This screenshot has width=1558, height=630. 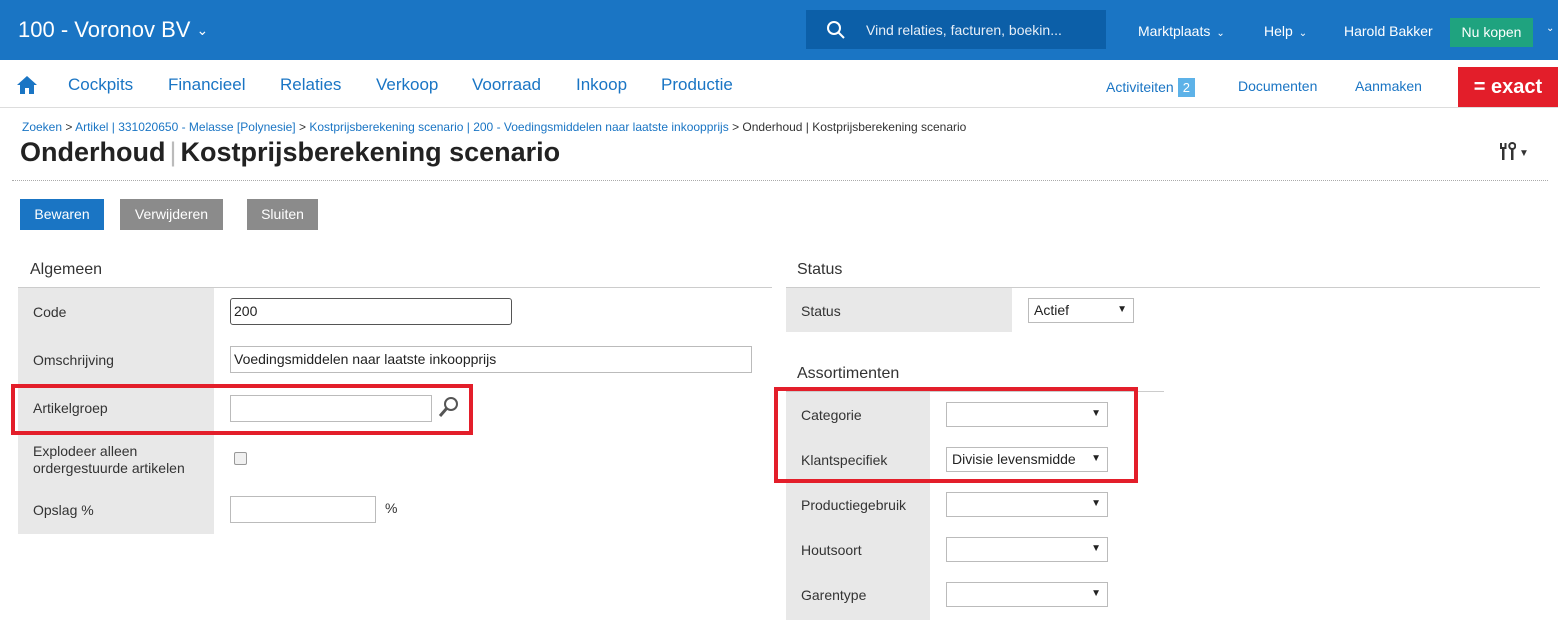 What do you see at coordinates (85, 451) in the screenshot?
I see `explode-label-line1: Explodeer alleen` at bounding box center [85, 451].